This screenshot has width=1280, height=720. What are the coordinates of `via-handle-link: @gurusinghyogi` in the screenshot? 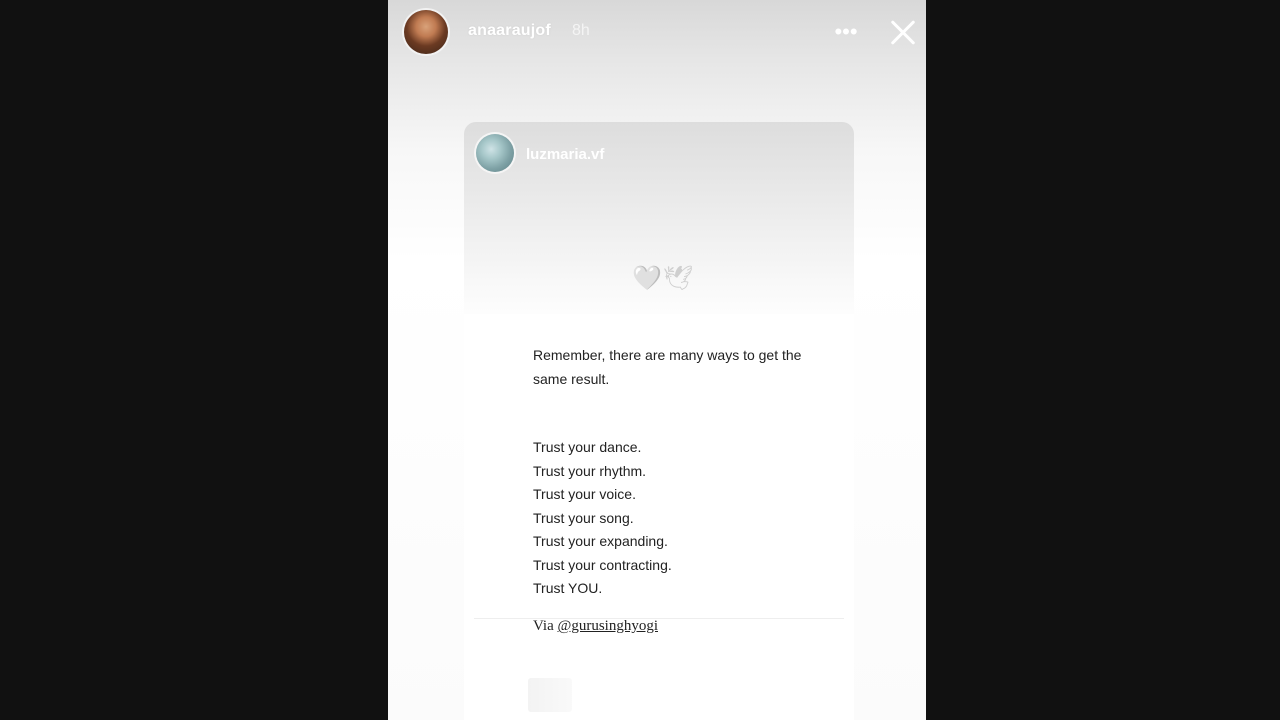 It's located at (608, 626).